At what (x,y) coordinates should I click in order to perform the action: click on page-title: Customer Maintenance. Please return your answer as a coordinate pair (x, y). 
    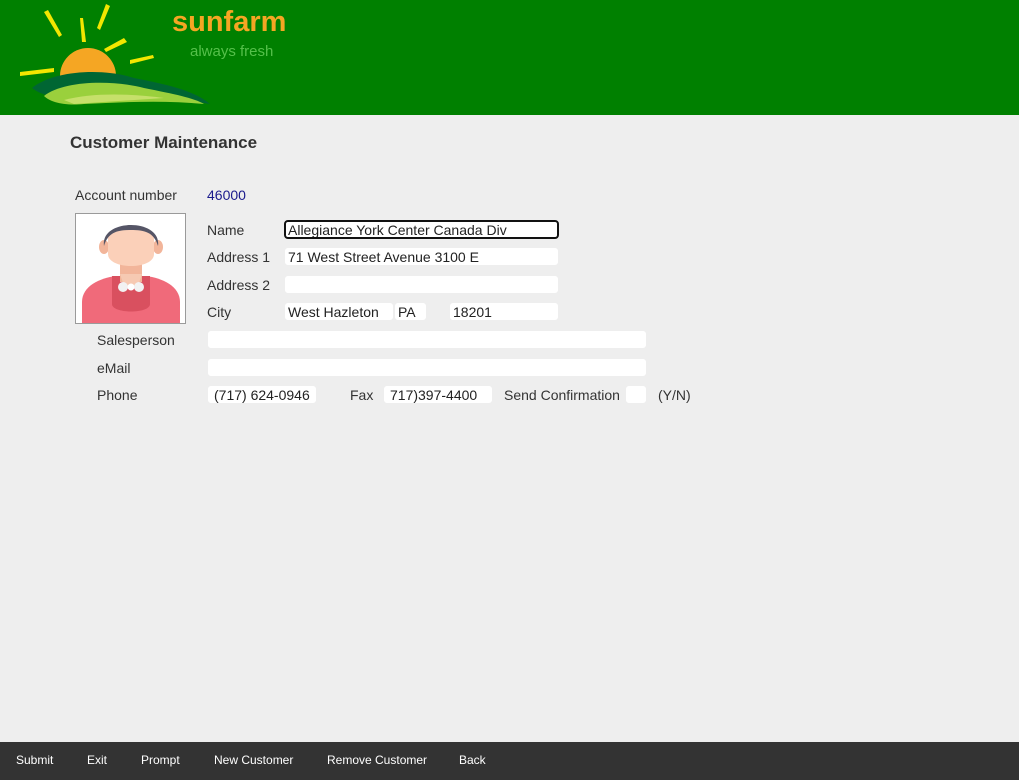
    Looking at the image, I should click on (164, 142).